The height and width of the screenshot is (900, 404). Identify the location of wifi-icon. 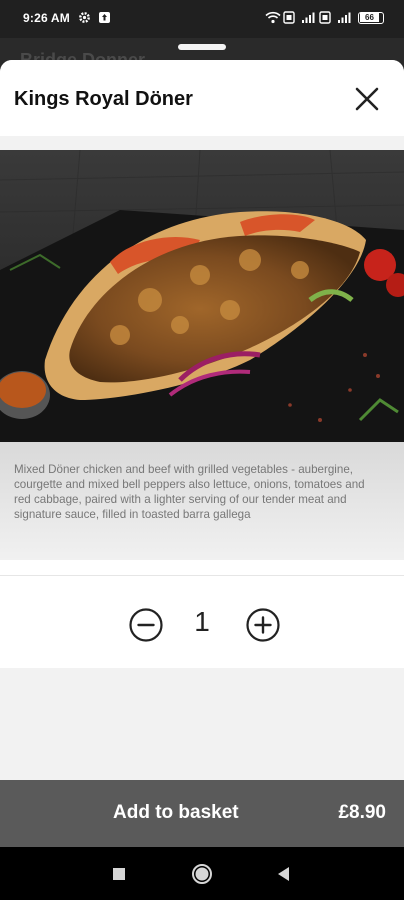
(273, 17).